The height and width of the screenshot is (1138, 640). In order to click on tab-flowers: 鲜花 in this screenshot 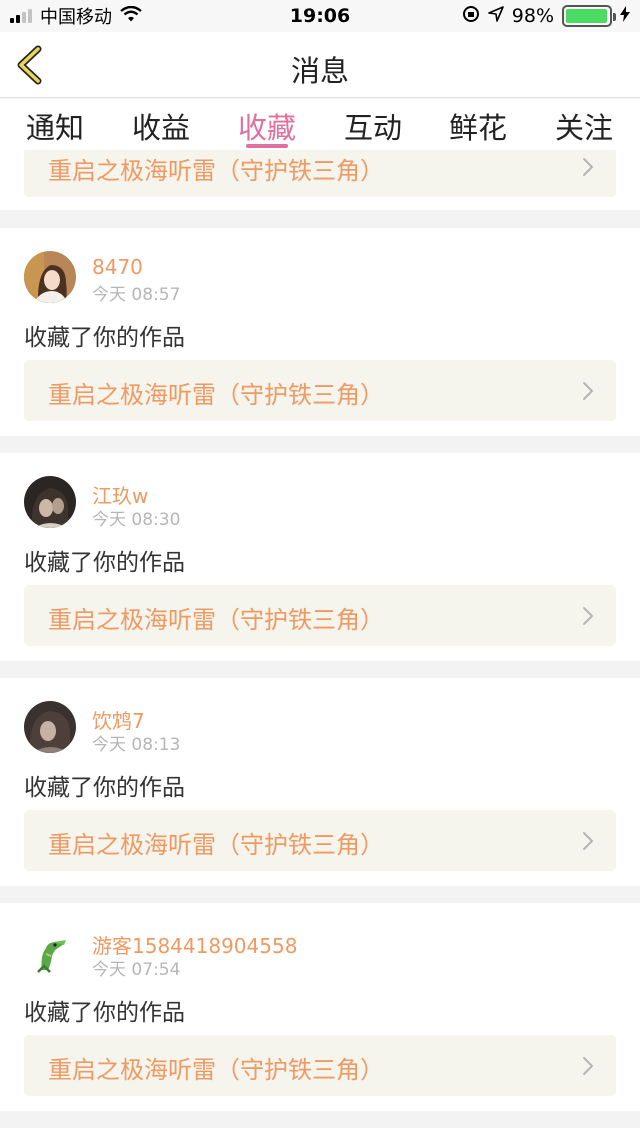, I will do `click(478, 126)`.